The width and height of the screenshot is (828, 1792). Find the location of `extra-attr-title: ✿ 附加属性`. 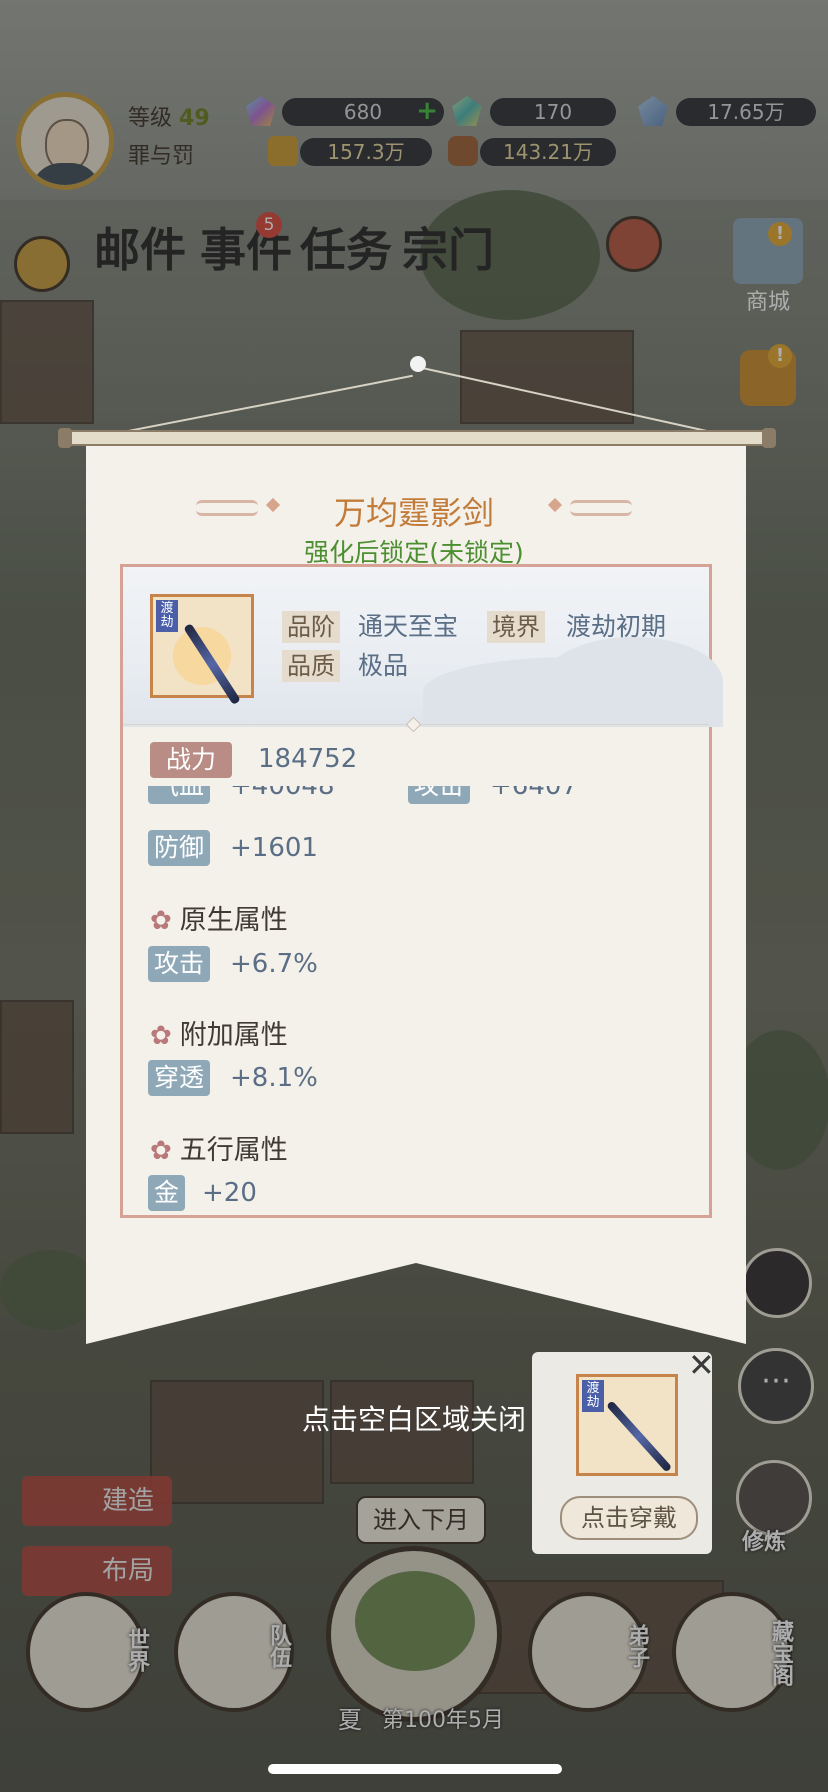

extra-attr-title: ✿ 附加属性 is located at coordinates (219, 1032).